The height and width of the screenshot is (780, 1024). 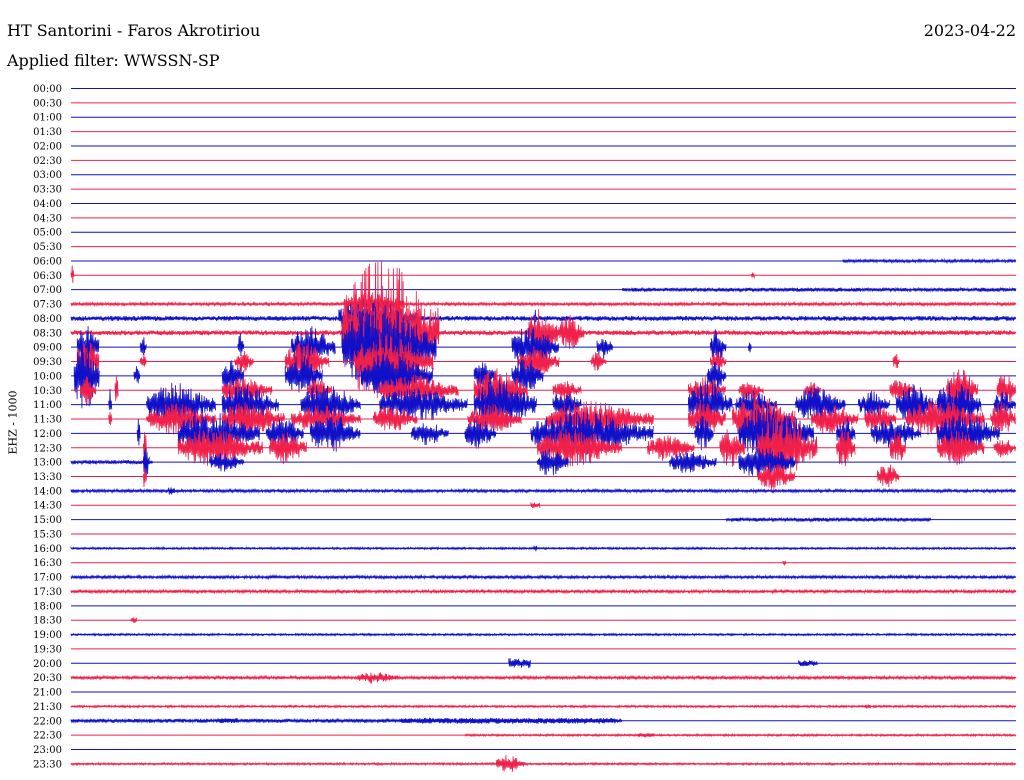 I want to click on row-time-label: 07:30, so click(x=47, y=305).